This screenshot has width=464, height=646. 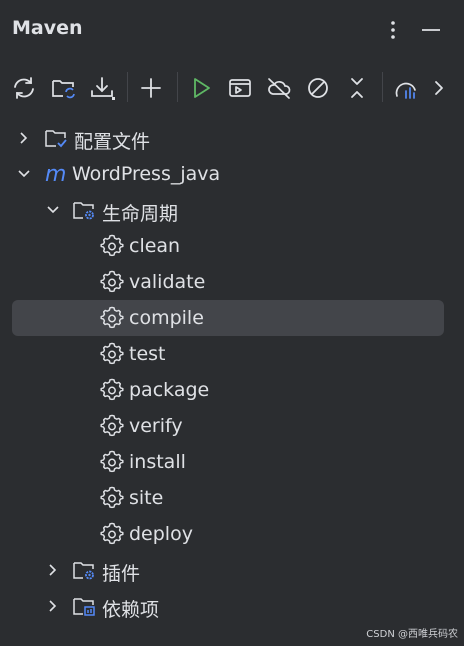 I want to click on analyze-deps-icon, so click(x=406, y=88).